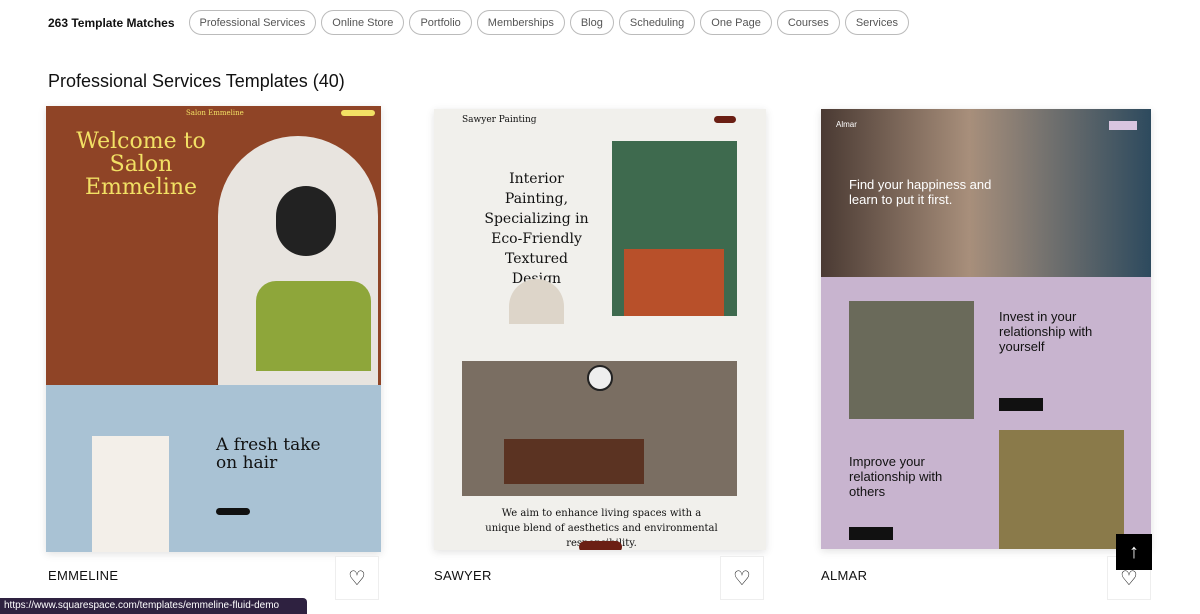  What do you see at coordinates (363, 22) in the screenshot?
I see `filter-chip: Online Store` at bounding box center [363, 22].